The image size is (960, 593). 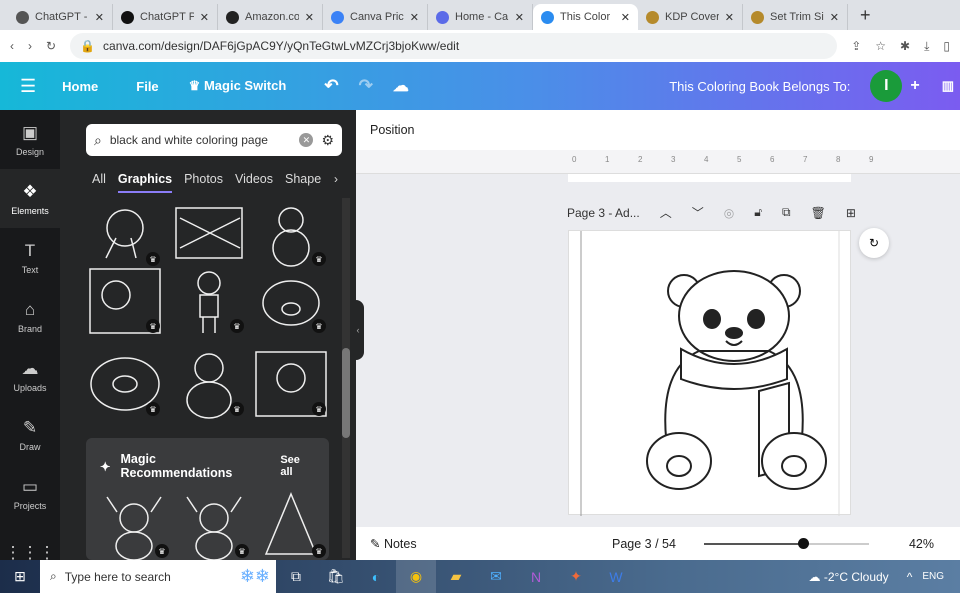 What do you see at coordinates (188, 140) in the screenshot?
I see `search-value: black and white coloring page` at bounding box center [188, 140].